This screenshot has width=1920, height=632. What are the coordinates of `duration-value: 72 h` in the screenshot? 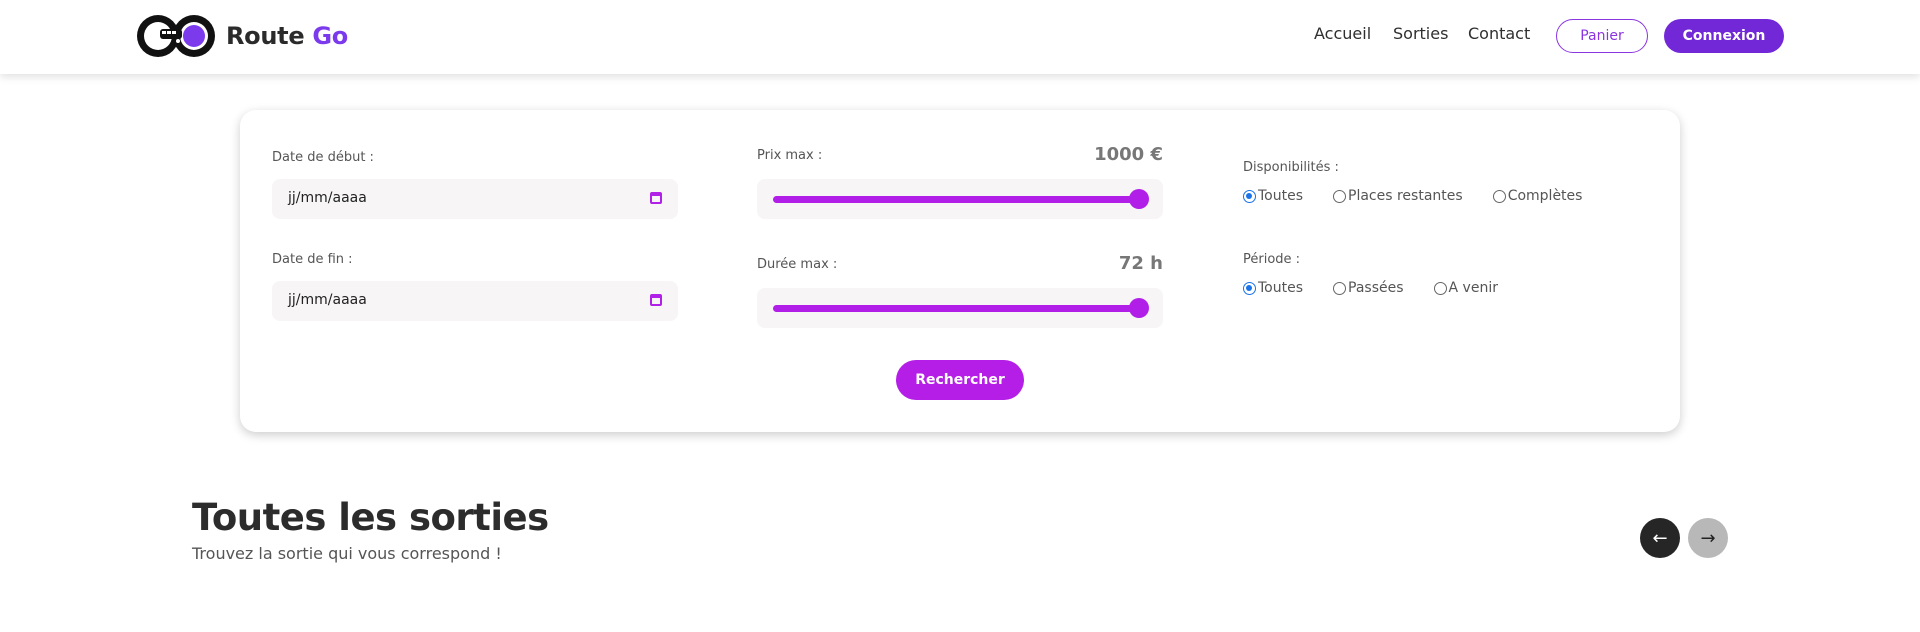 It's located at (1140, 263).